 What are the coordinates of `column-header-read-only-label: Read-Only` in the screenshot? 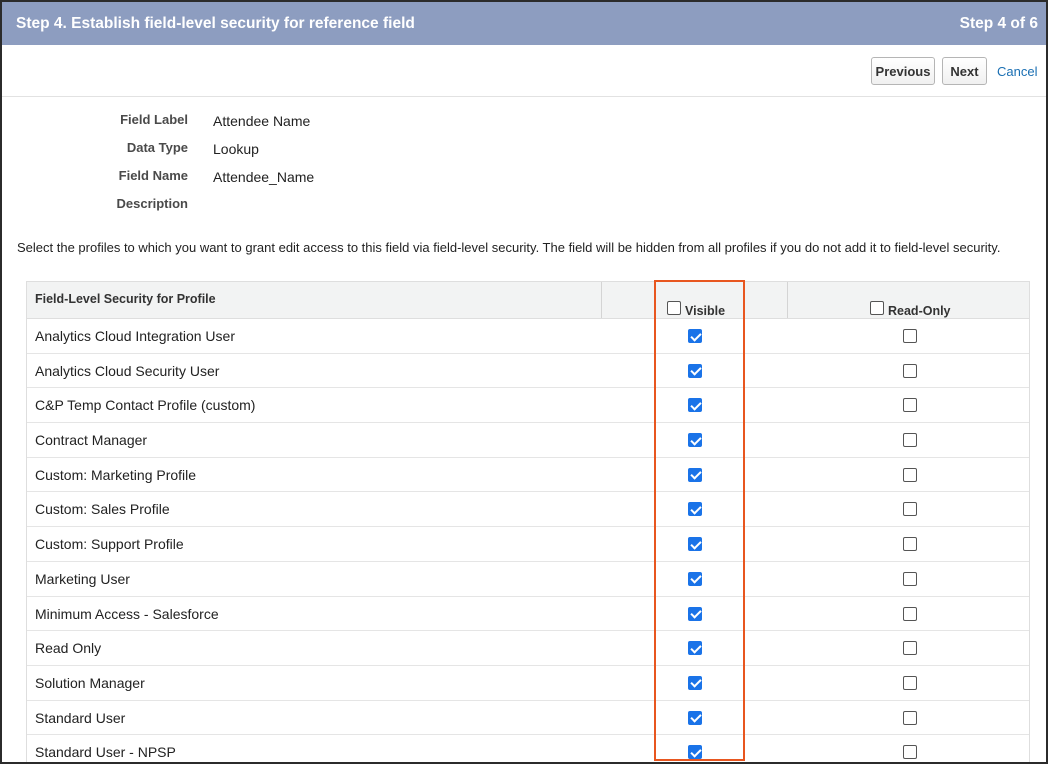 It's located at (919, 311).